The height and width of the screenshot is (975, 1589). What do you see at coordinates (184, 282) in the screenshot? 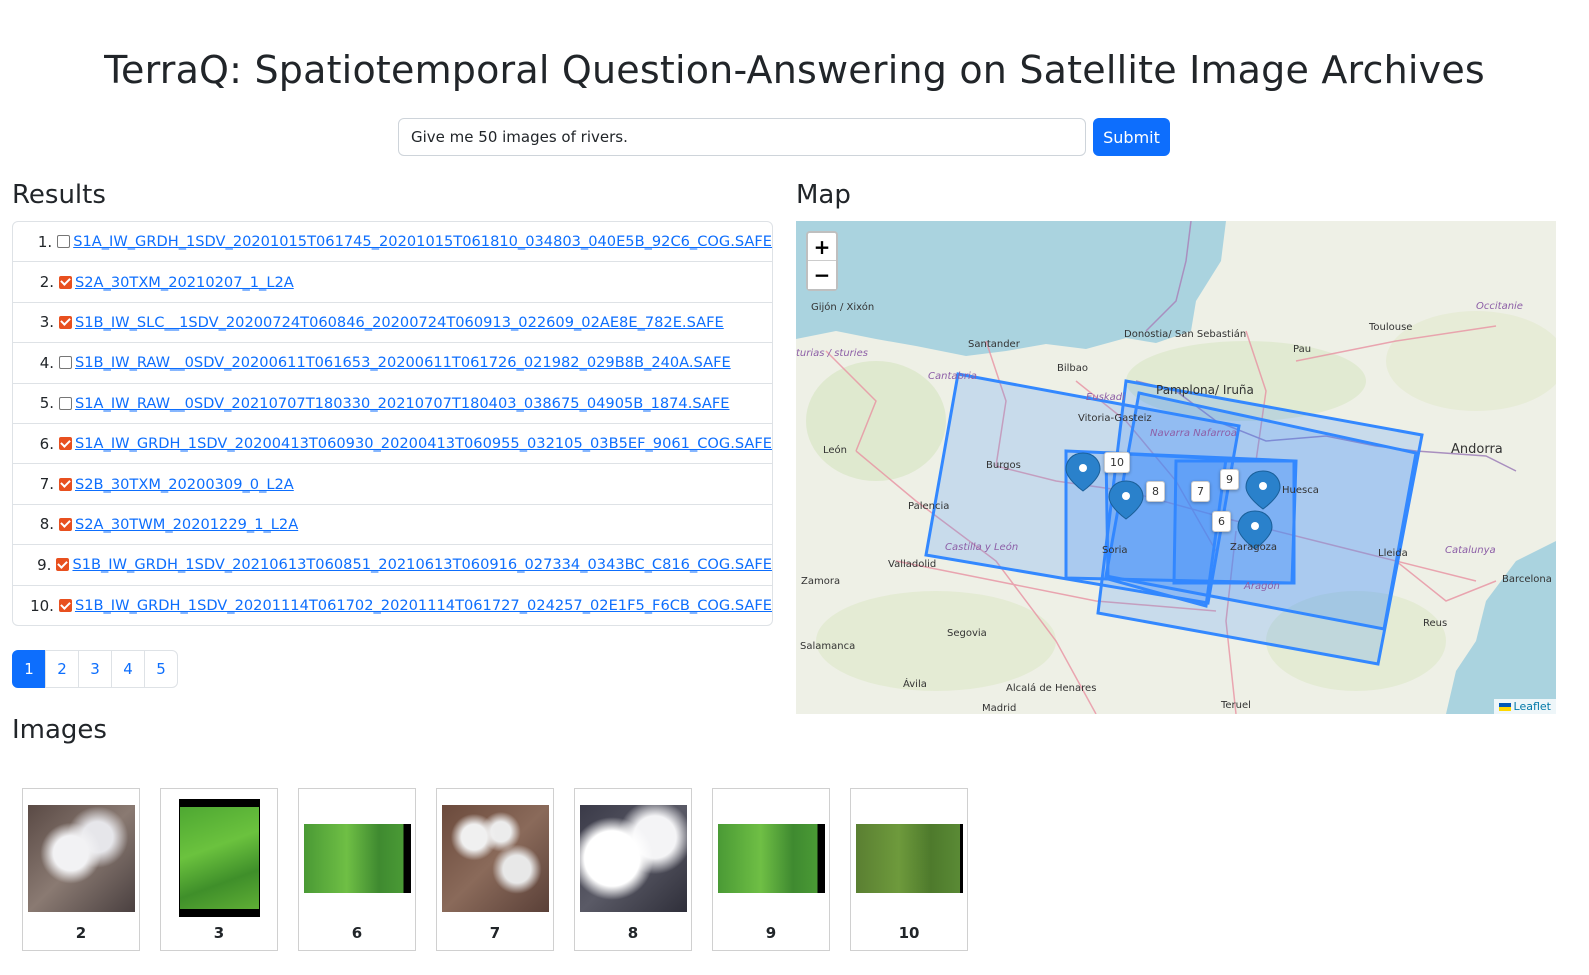
I see `result-link: S2A_30TXM_20210207_1_L2A` at bounding box center [184, 282].